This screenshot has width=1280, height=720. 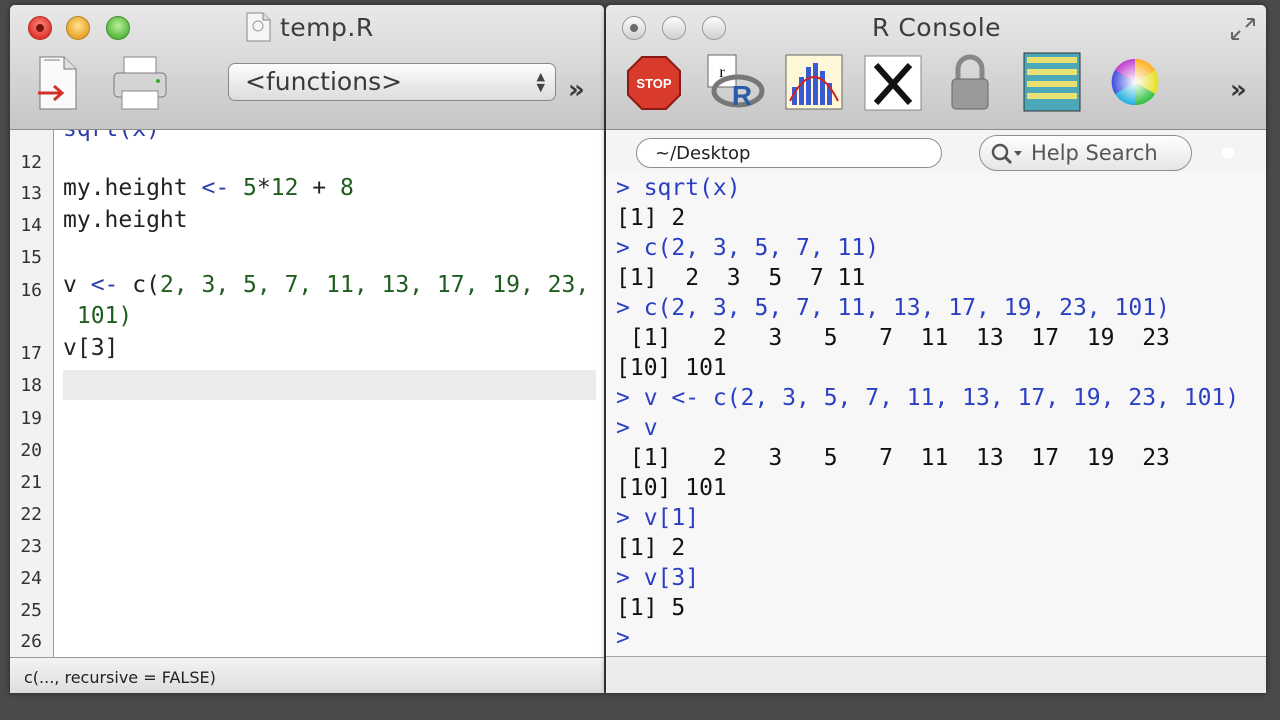 What do you see at coordinates (58, 84) in the screenshot?
I see `source-file-icon` at bounding box center [58, 84].